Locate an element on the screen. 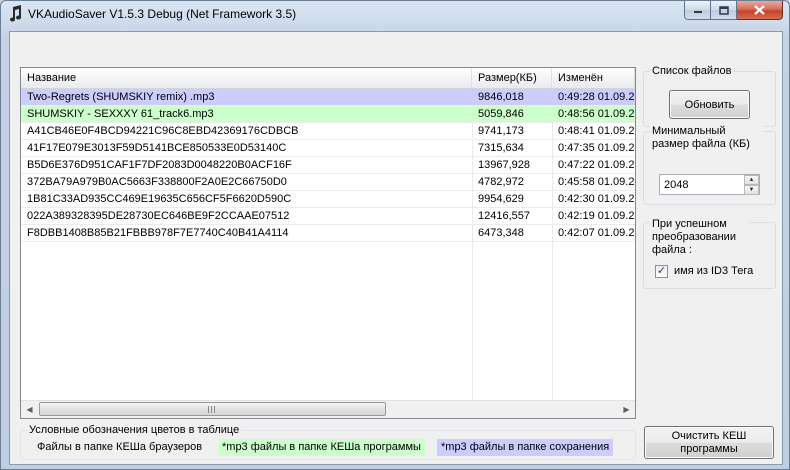 The width and height of the screenshot is (790, 470). close-icon is located at coordinates (759, 10).